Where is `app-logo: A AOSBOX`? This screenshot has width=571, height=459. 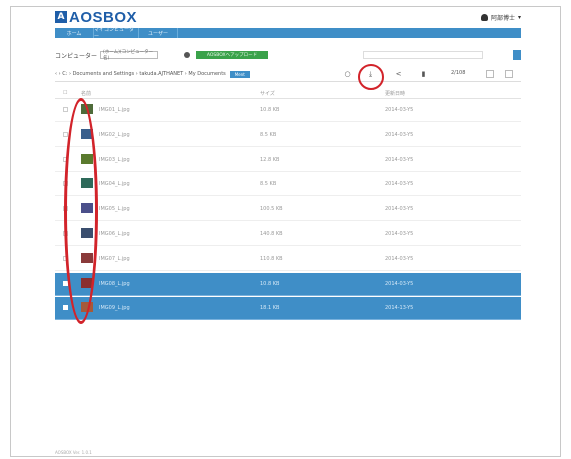
app-logo: A AOSBOX is located at coordinates (96, 17).